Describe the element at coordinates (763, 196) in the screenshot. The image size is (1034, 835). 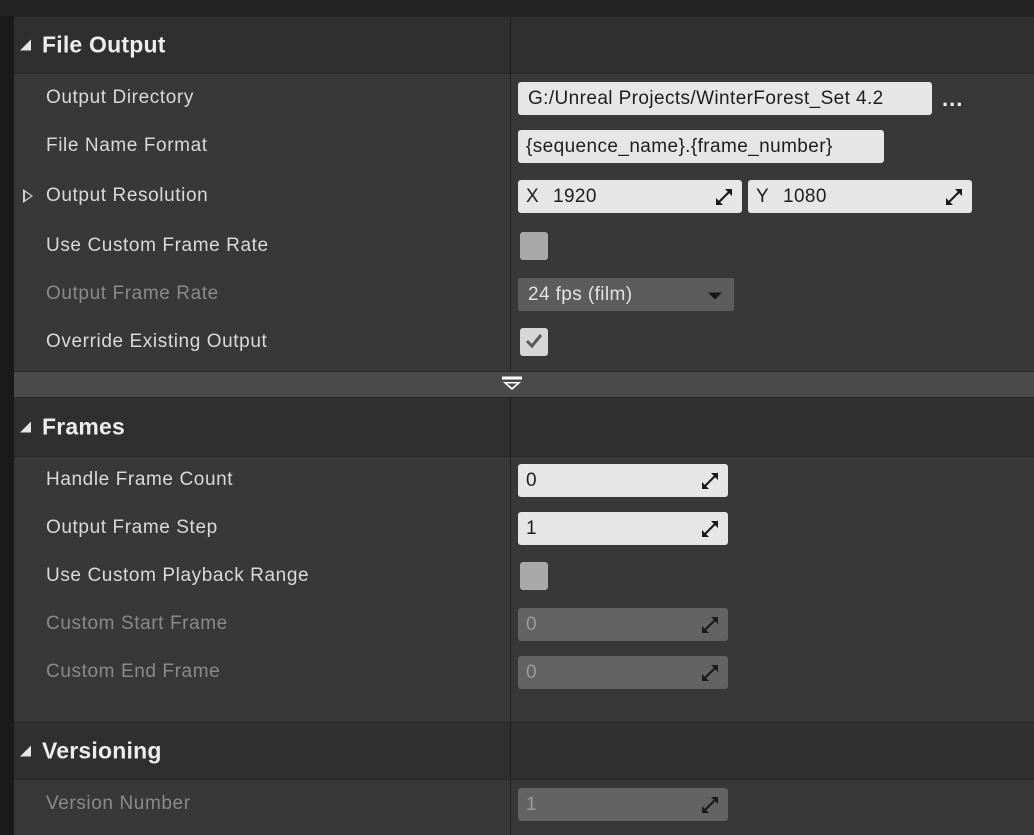
I see `axis-label-y: Y` at that location.